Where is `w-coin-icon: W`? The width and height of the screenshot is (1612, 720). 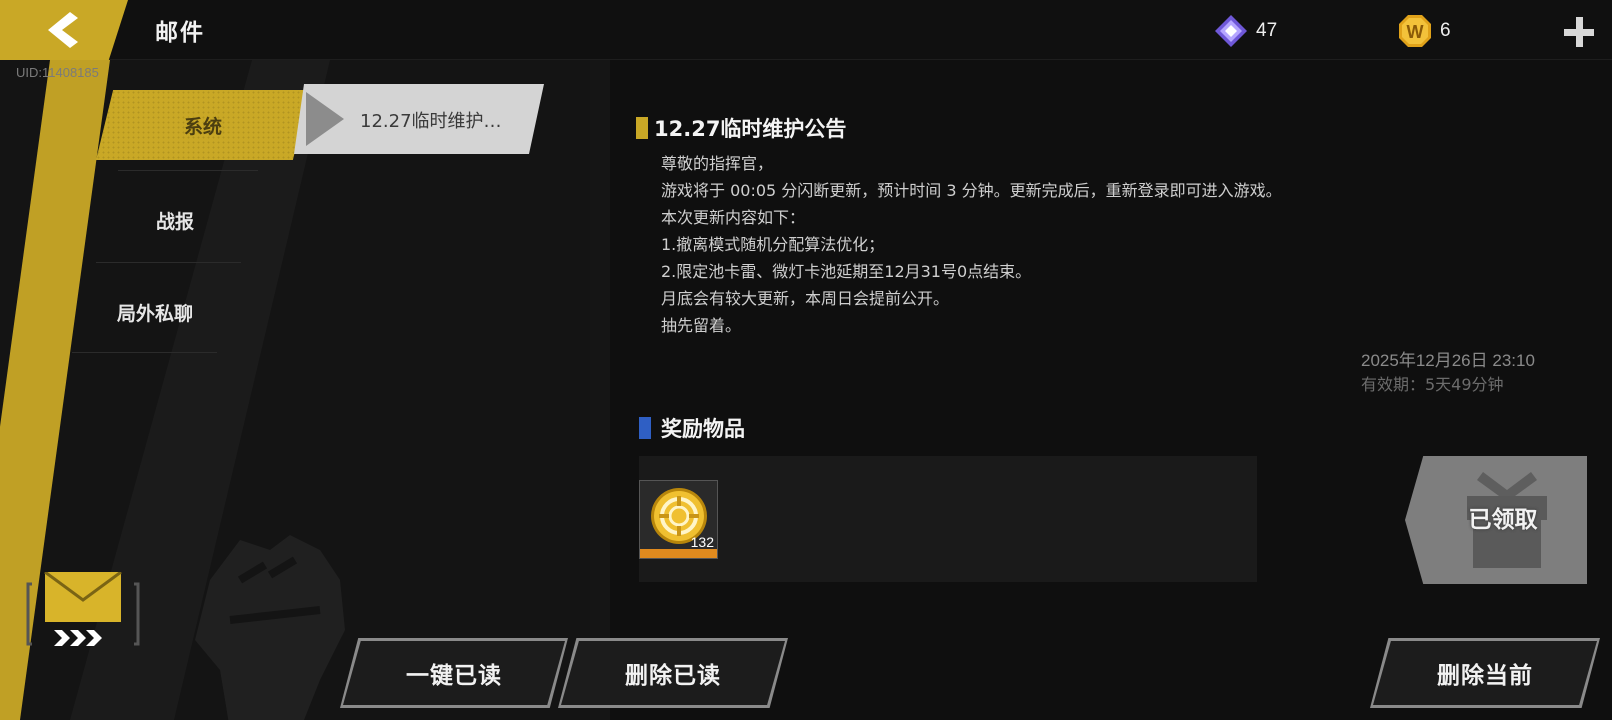
w-coin-icon: W is located at coordinates (1415, 31).